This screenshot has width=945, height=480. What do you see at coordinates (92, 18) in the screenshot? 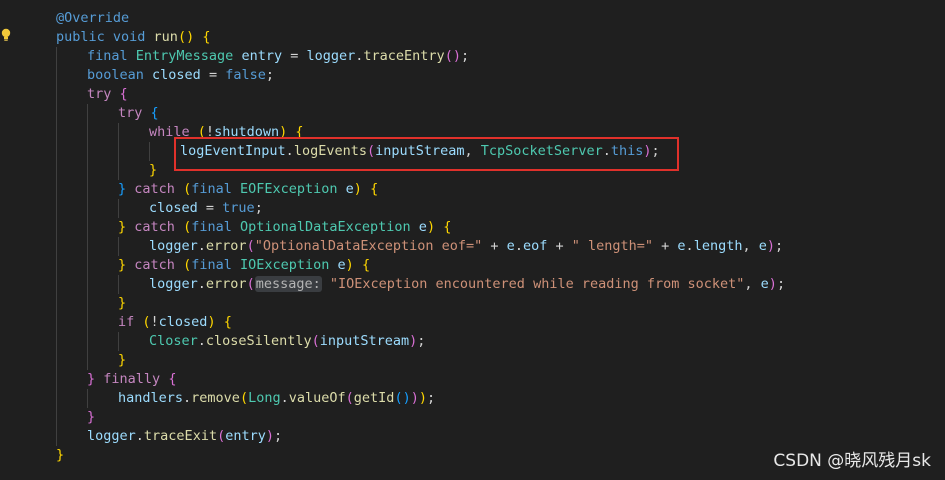
I see `code-line: @Override` at bounding box center [92, 18].